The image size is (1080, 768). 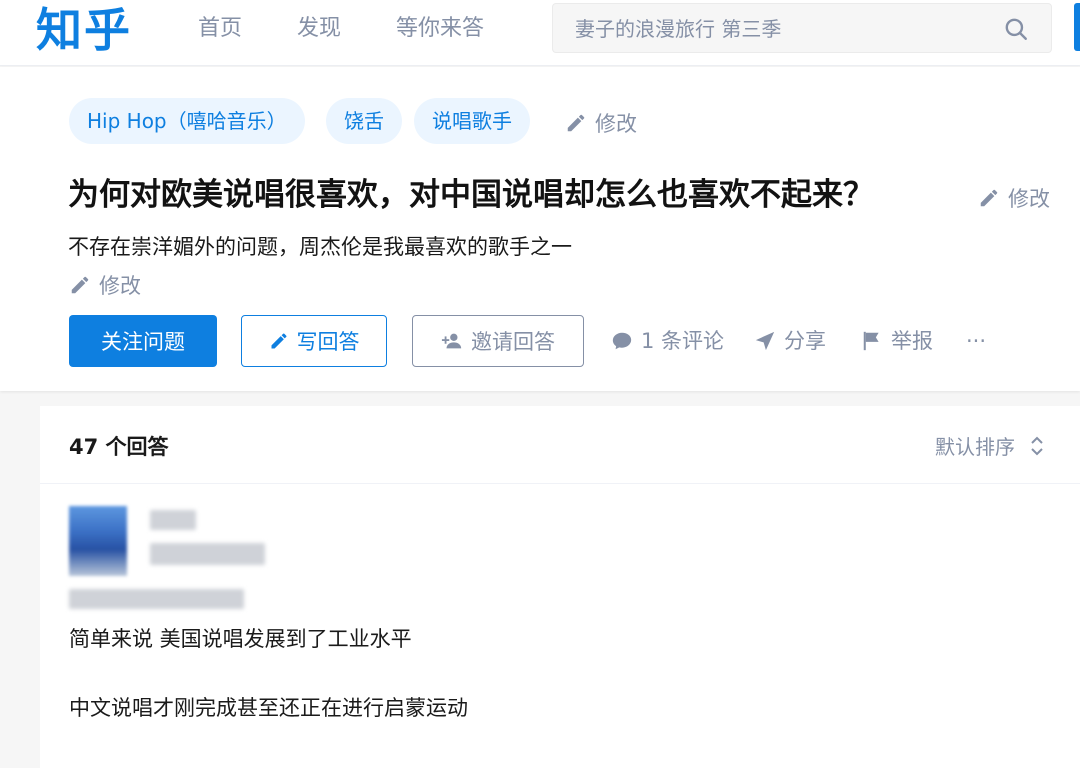 I want to click on avatar, so click(x=98, y=541).